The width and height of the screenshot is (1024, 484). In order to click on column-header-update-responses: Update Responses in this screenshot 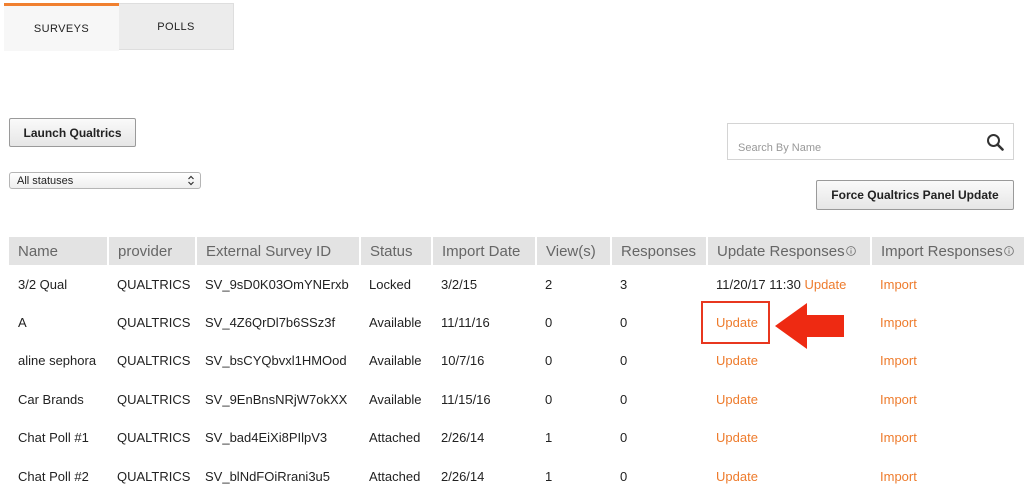, I will do `click(789, 251)`.